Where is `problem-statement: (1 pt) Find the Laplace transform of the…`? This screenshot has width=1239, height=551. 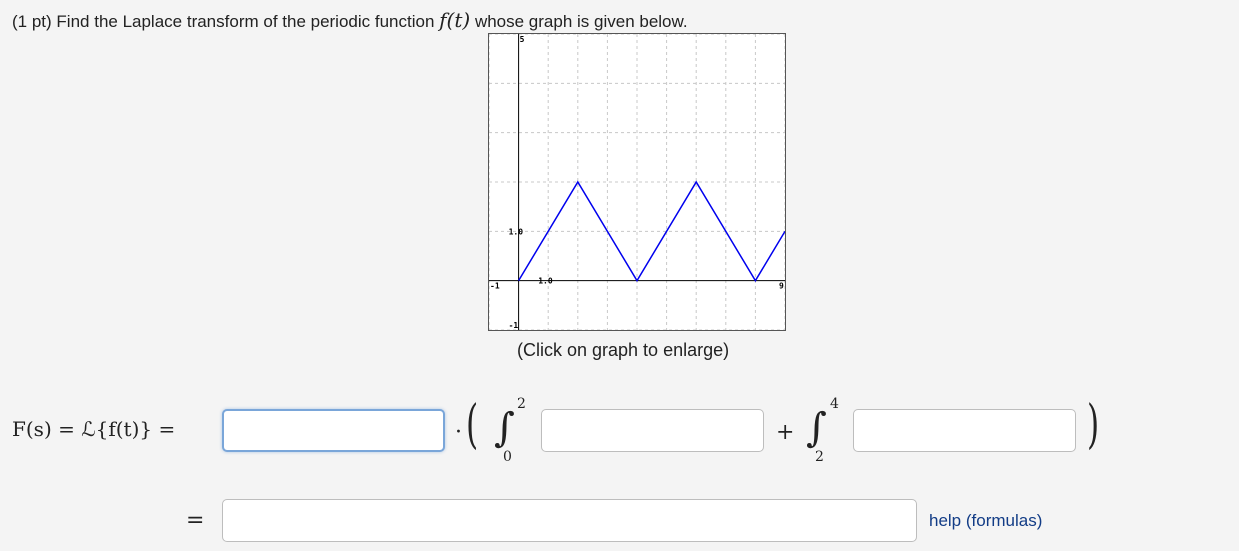 problem-statement: (1 pt) Find the Laplace transform of the… is located at coordinates (350, 20).